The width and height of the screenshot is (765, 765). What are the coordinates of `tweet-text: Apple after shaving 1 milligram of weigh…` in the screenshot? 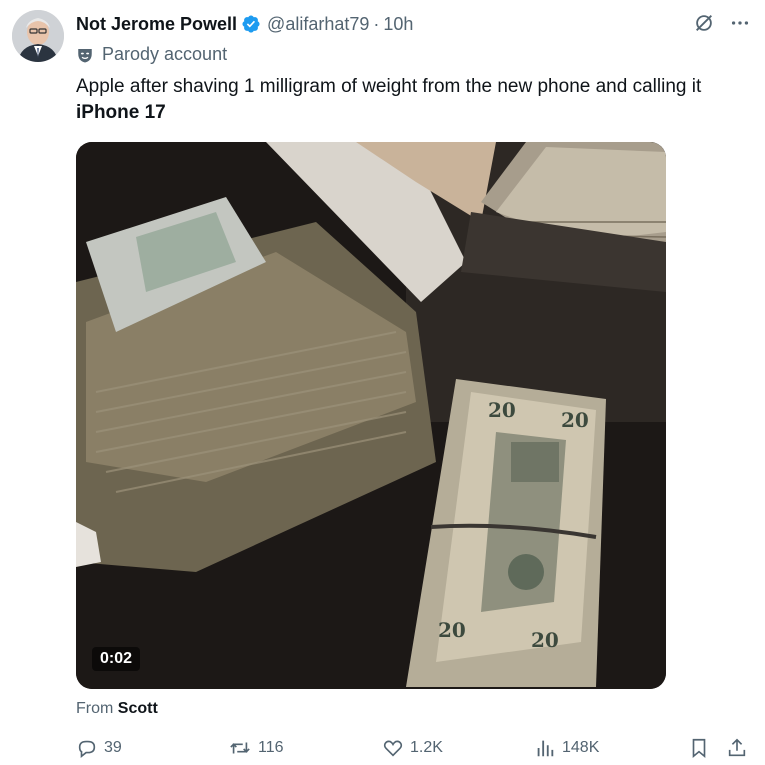 It's located at (411, 100).